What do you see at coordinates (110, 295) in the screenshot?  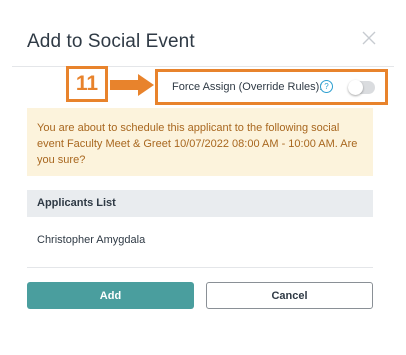 I see `add-button: Add` at bounding box center [110, 295].